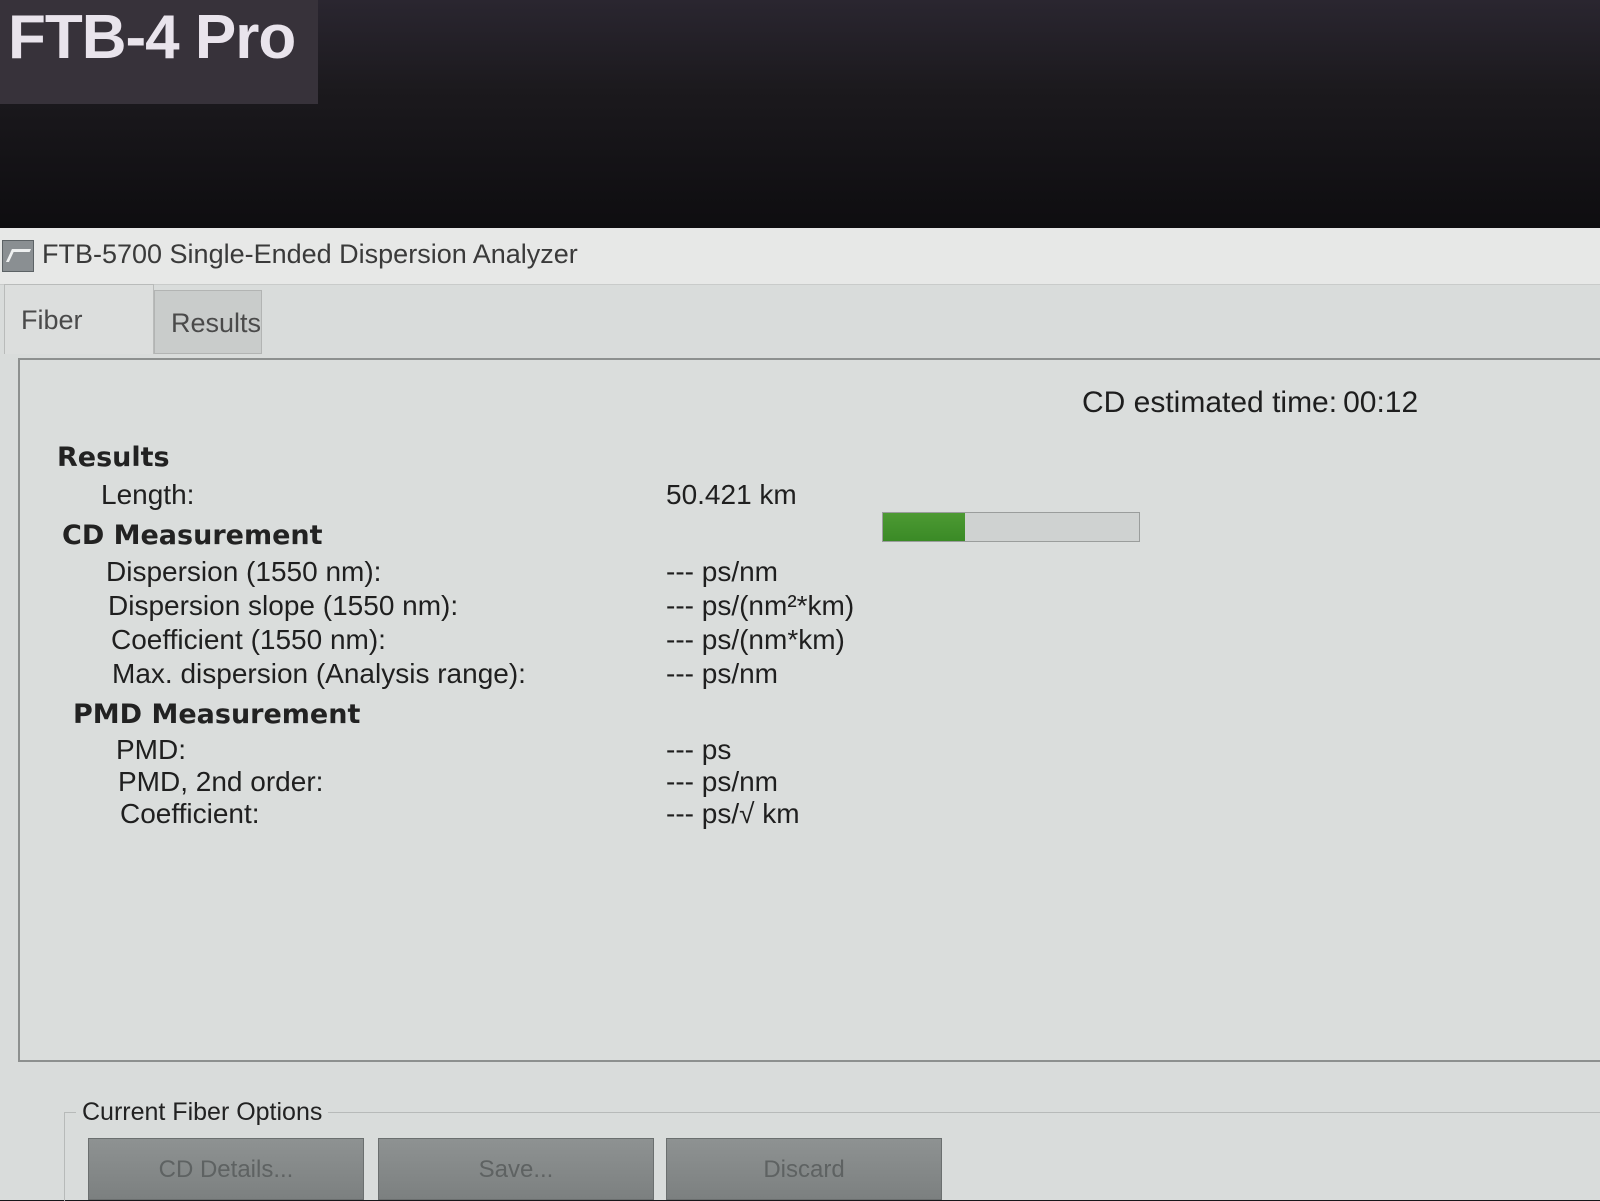 This screenshot has width=1600, height=1201. Describe the element at coordinates (804, 1169) in the screenshot. I see `discard-button: Discard` at that location.